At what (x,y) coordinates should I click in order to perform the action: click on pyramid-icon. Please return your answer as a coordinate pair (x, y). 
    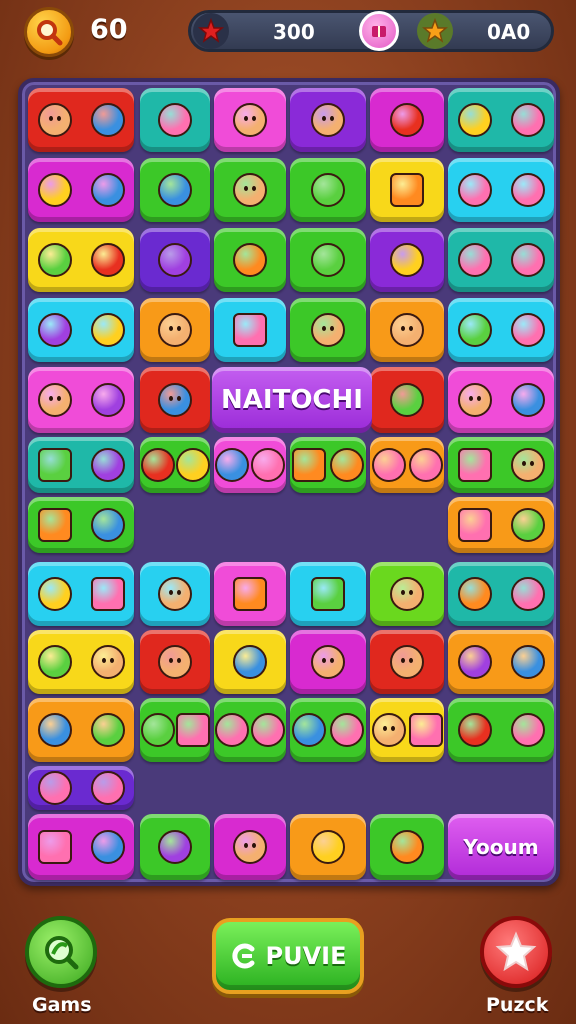
    Looking at the image, I should click on (328, 190).